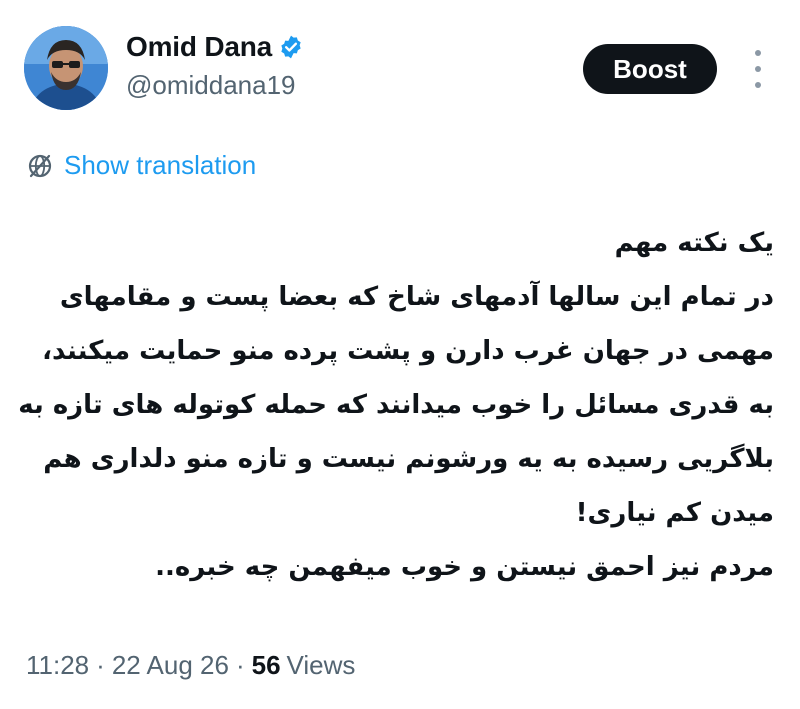 The width and height of the screenshot is (800, 709). I want to click on show-translation-label: Show translation, so click(160, 165).